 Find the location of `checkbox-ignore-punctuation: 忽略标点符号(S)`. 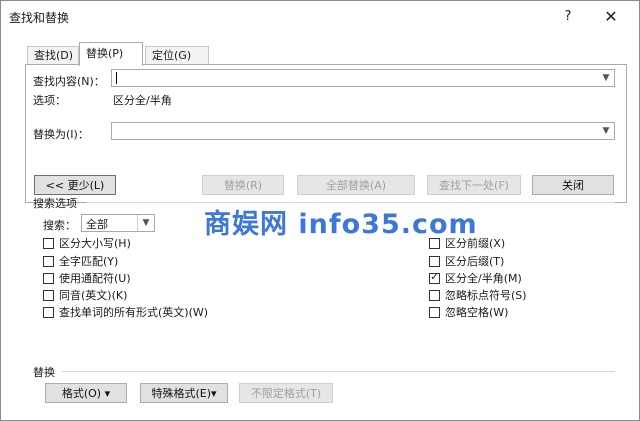

checkbox-ignore-punctuation: 忽略标点符号(S) is located at coordinates (478, 295).